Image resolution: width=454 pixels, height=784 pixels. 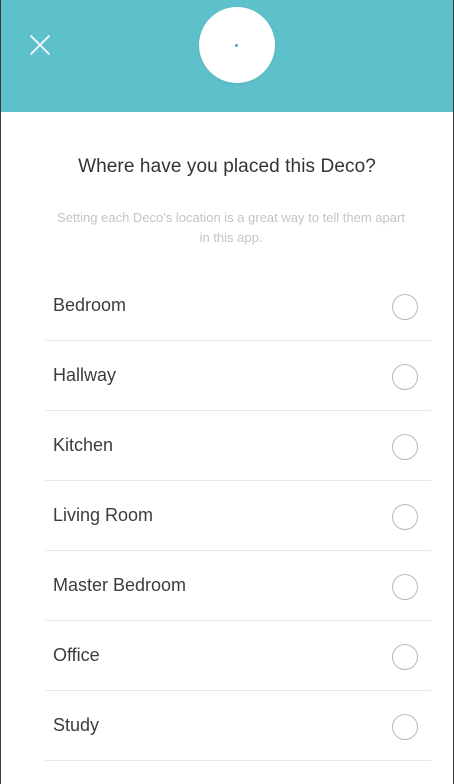 I want to click on device-led, so click(x=236, y=45).